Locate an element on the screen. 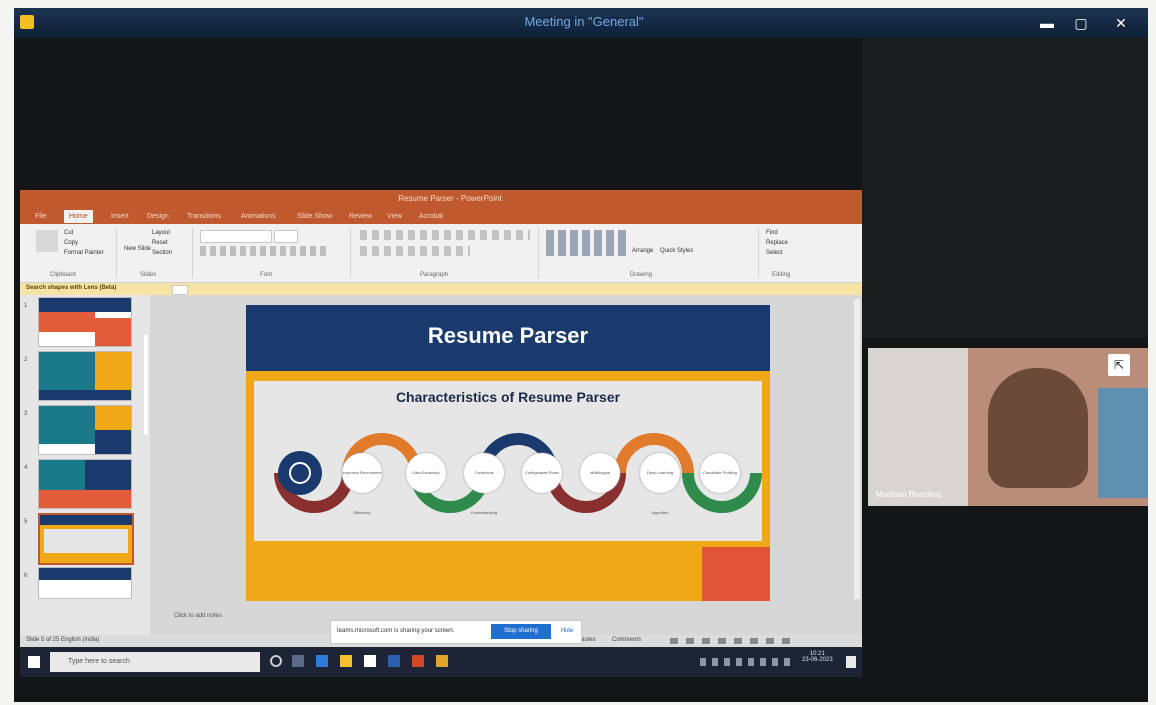 The width and height of the screenshot is (1156, 705). thumbnail-scrollbar is located at coordinates (146, 385).